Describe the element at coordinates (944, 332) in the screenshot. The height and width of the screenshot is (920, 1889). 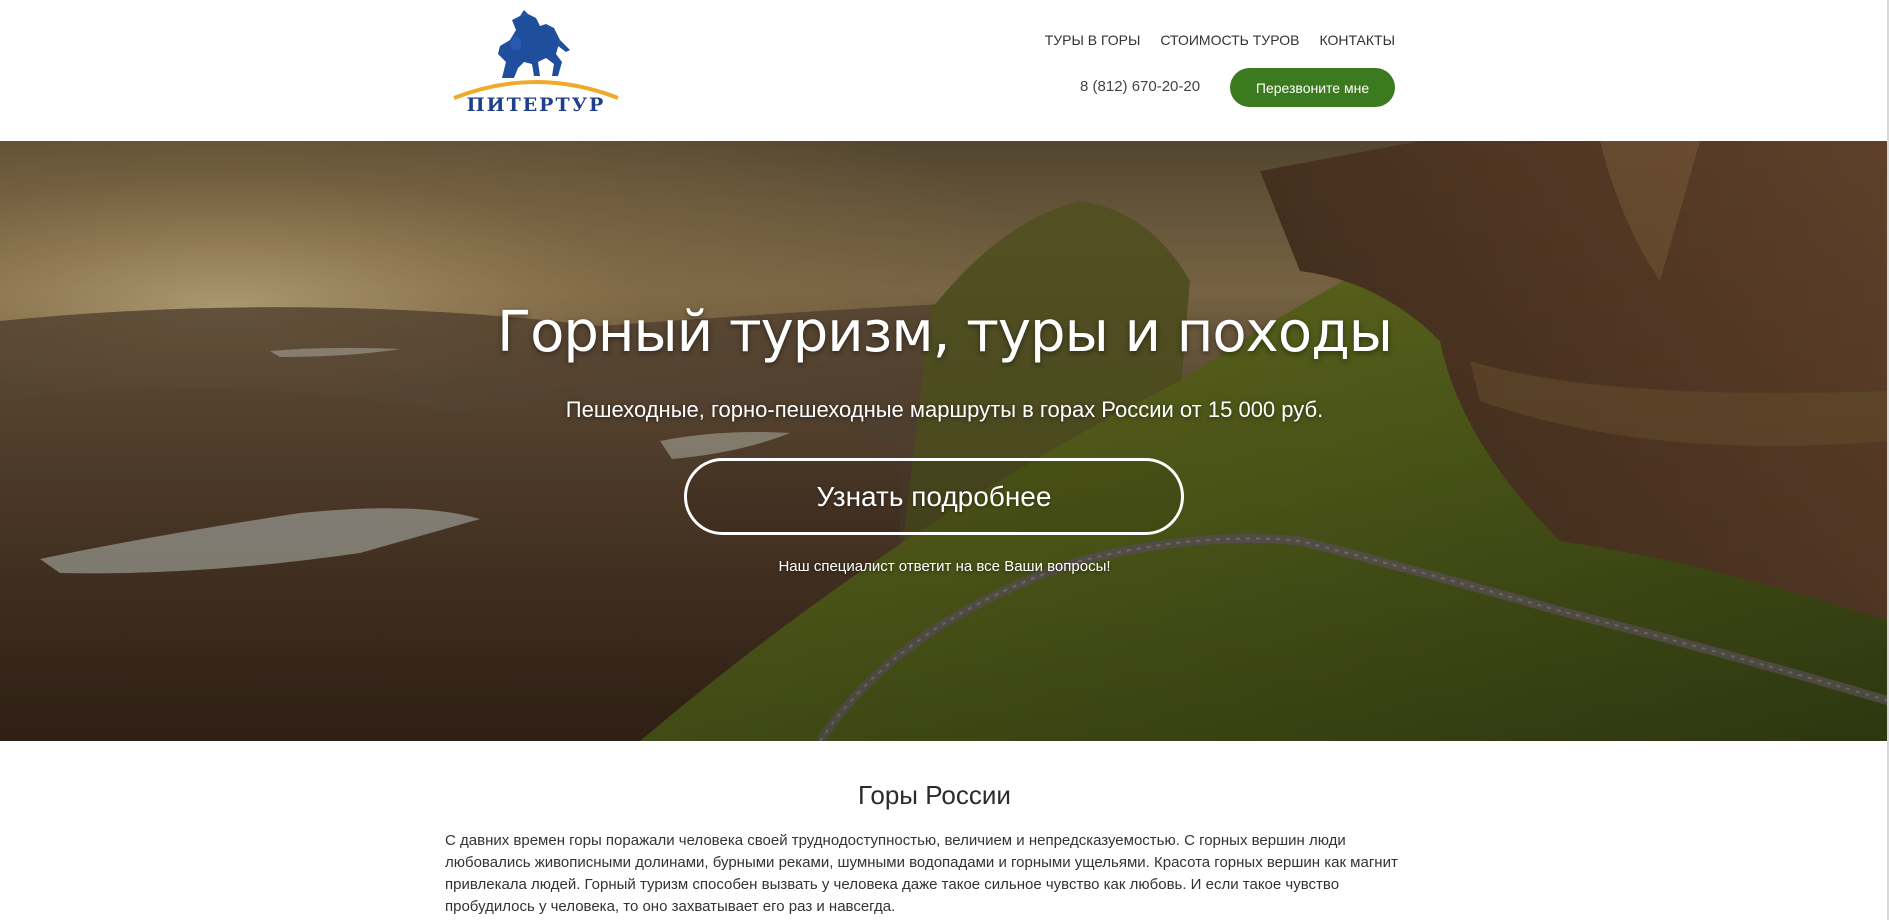
I see `hero-title: Горный туризм, туры и походы` at that location.